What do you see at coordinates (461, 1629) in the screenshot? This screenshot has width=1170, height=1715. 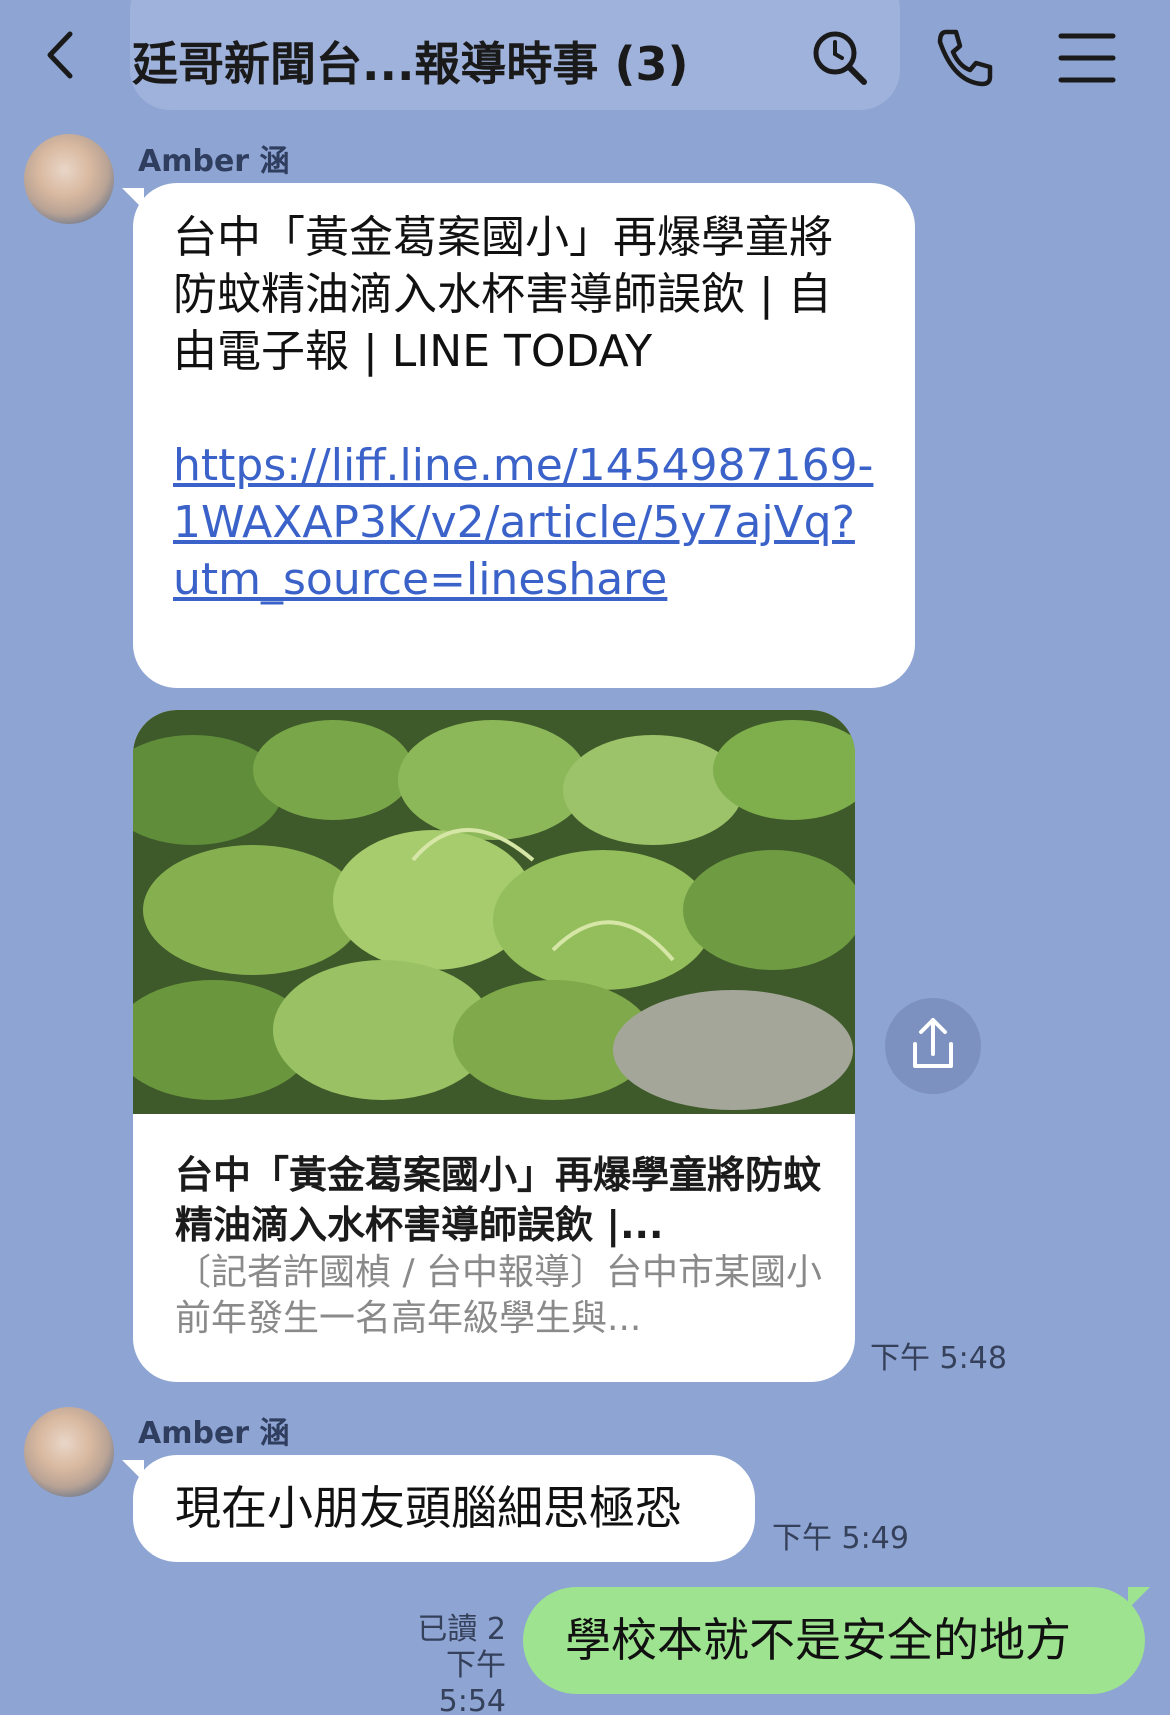 I see `read-count: 已讀 2` at bounding box center [461, 1629].